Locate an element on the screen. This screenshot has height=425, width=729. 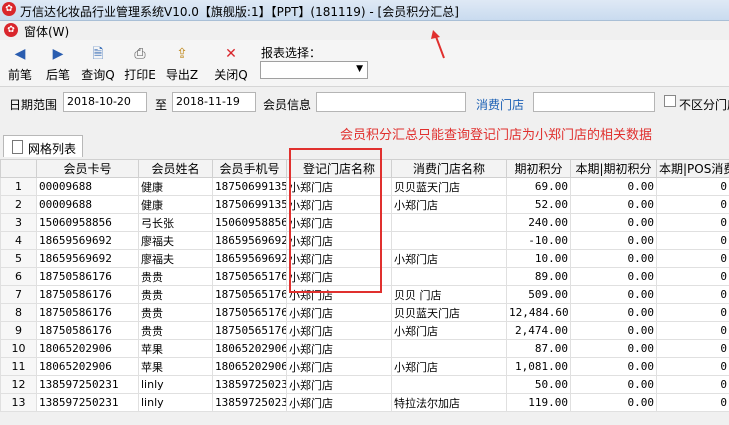
table-cell: 138597250231 is located at coordinates (87, 384).